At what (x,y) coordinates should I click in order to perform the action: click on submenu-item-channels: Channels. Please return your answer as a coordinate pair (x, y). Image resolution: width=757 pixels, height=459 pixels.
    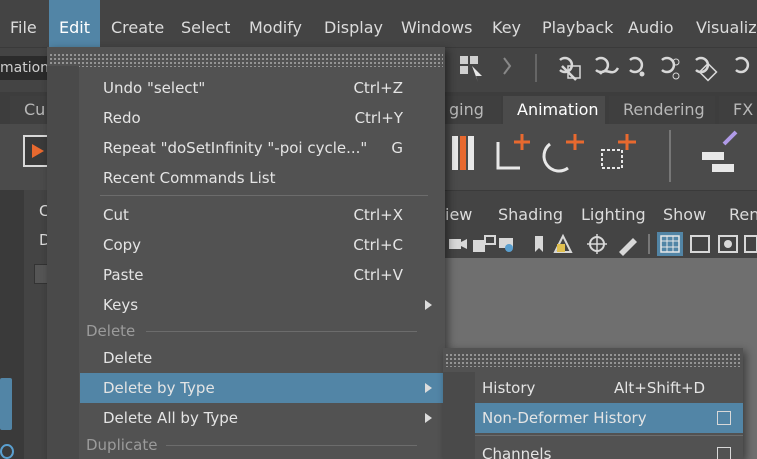
    Looking at the image, I should click on (609, 449).